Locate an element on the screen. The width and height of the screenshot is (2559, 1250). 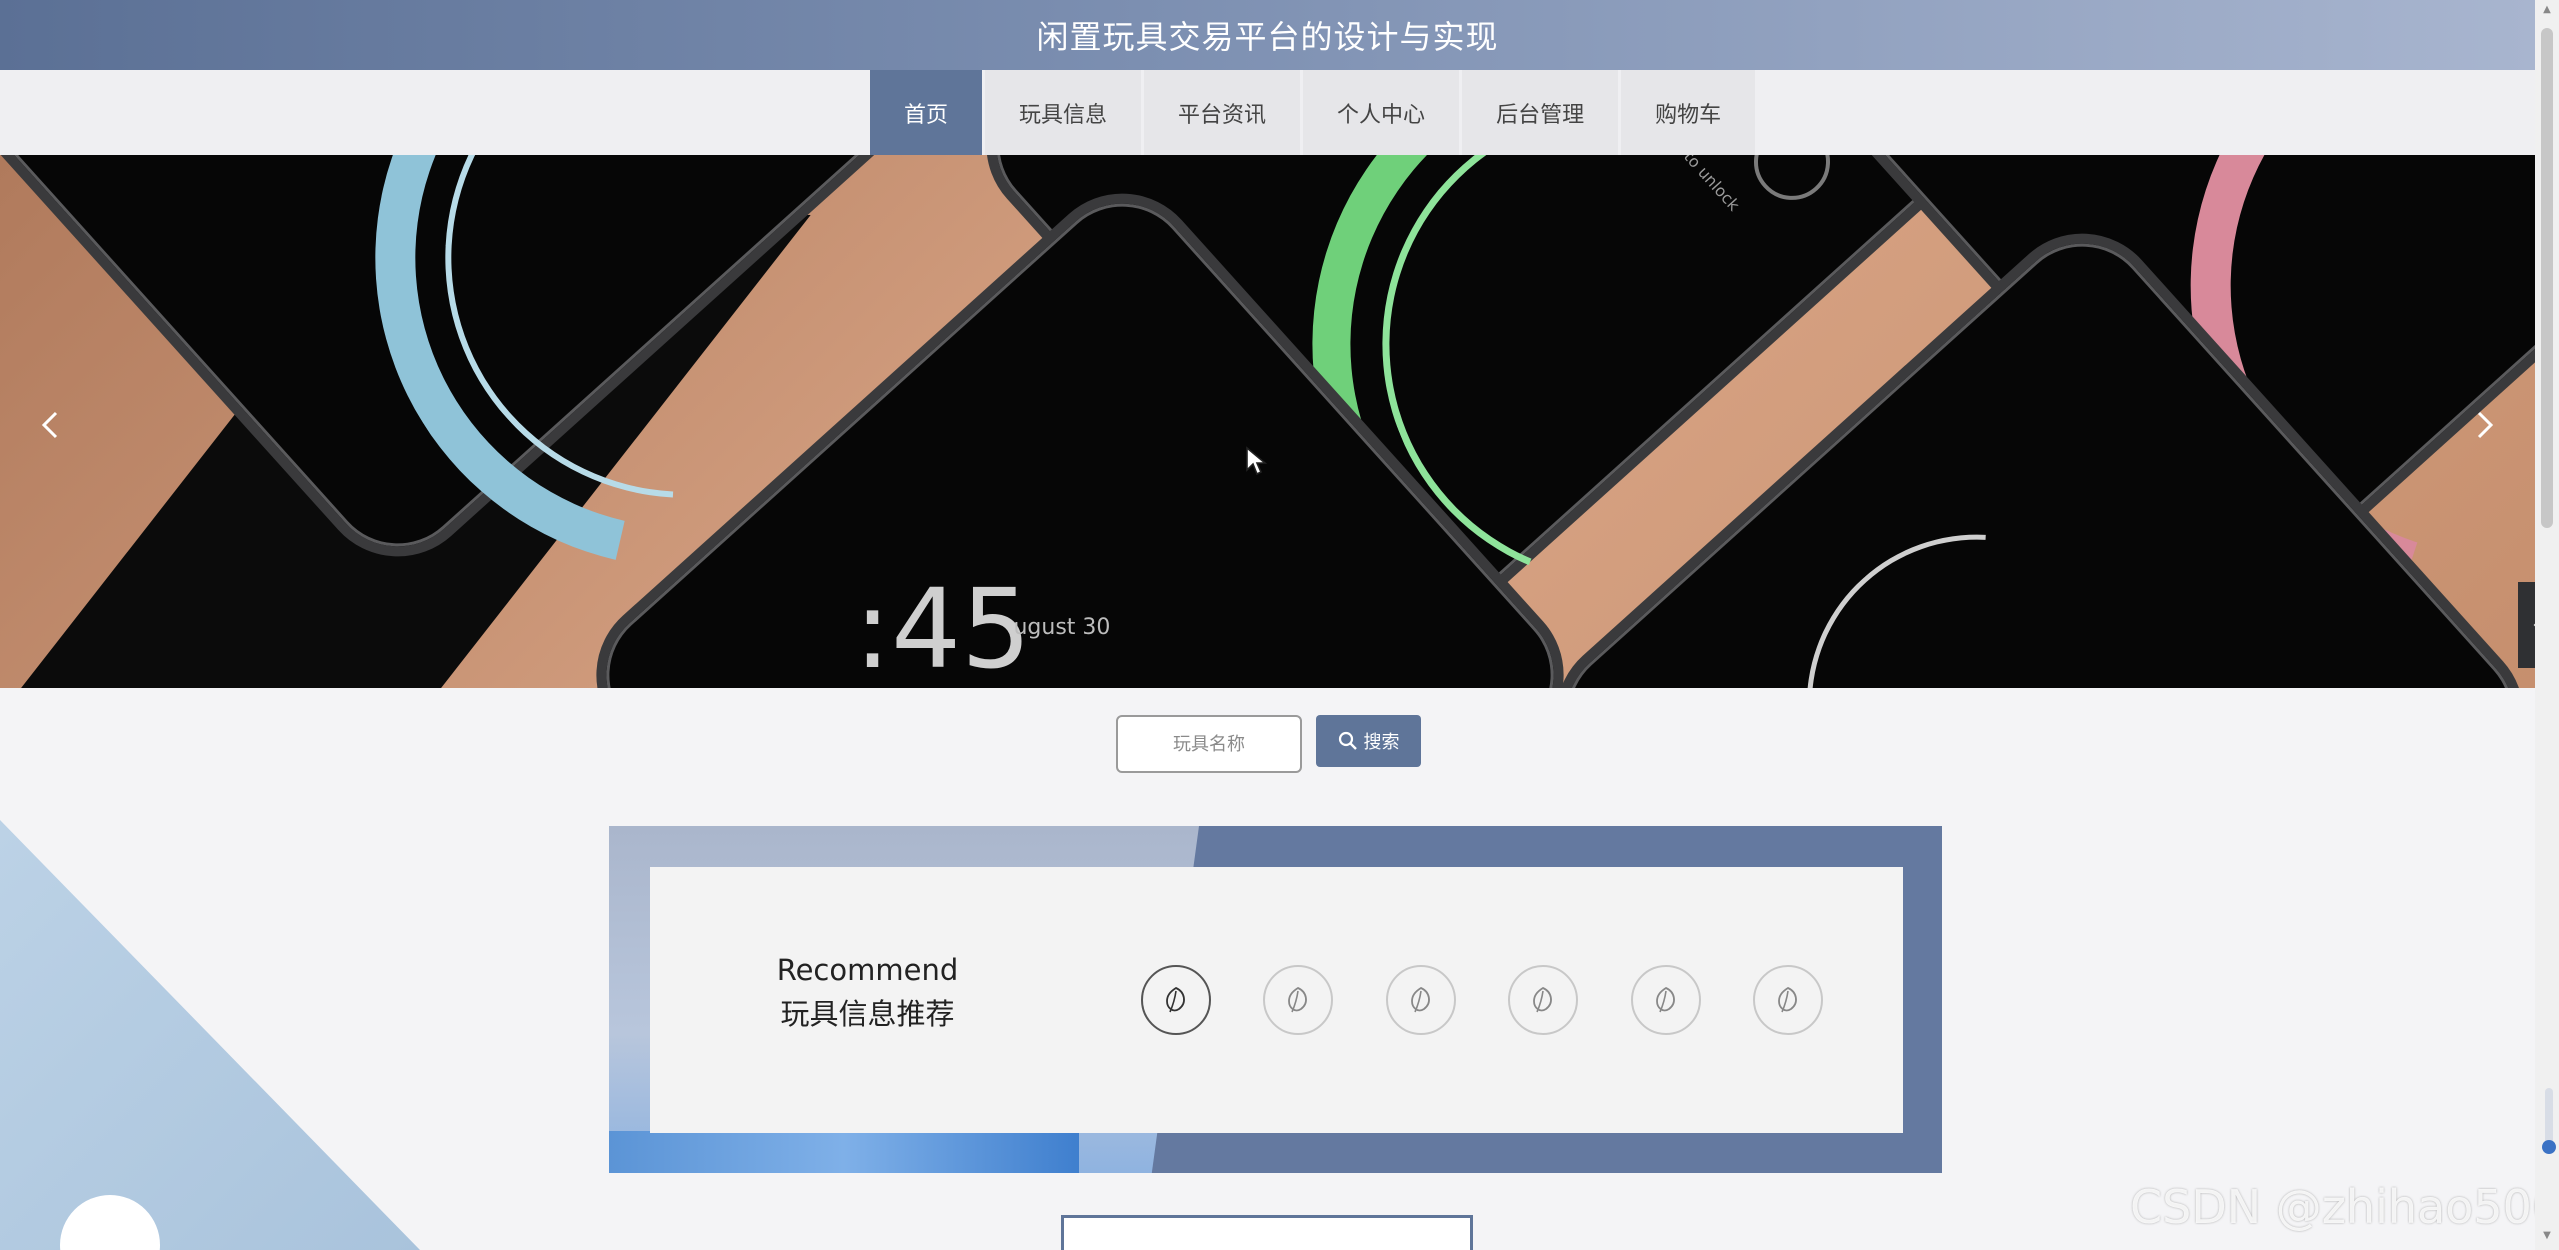
search-button: 搜索 is located at coordinates (1368, 741).